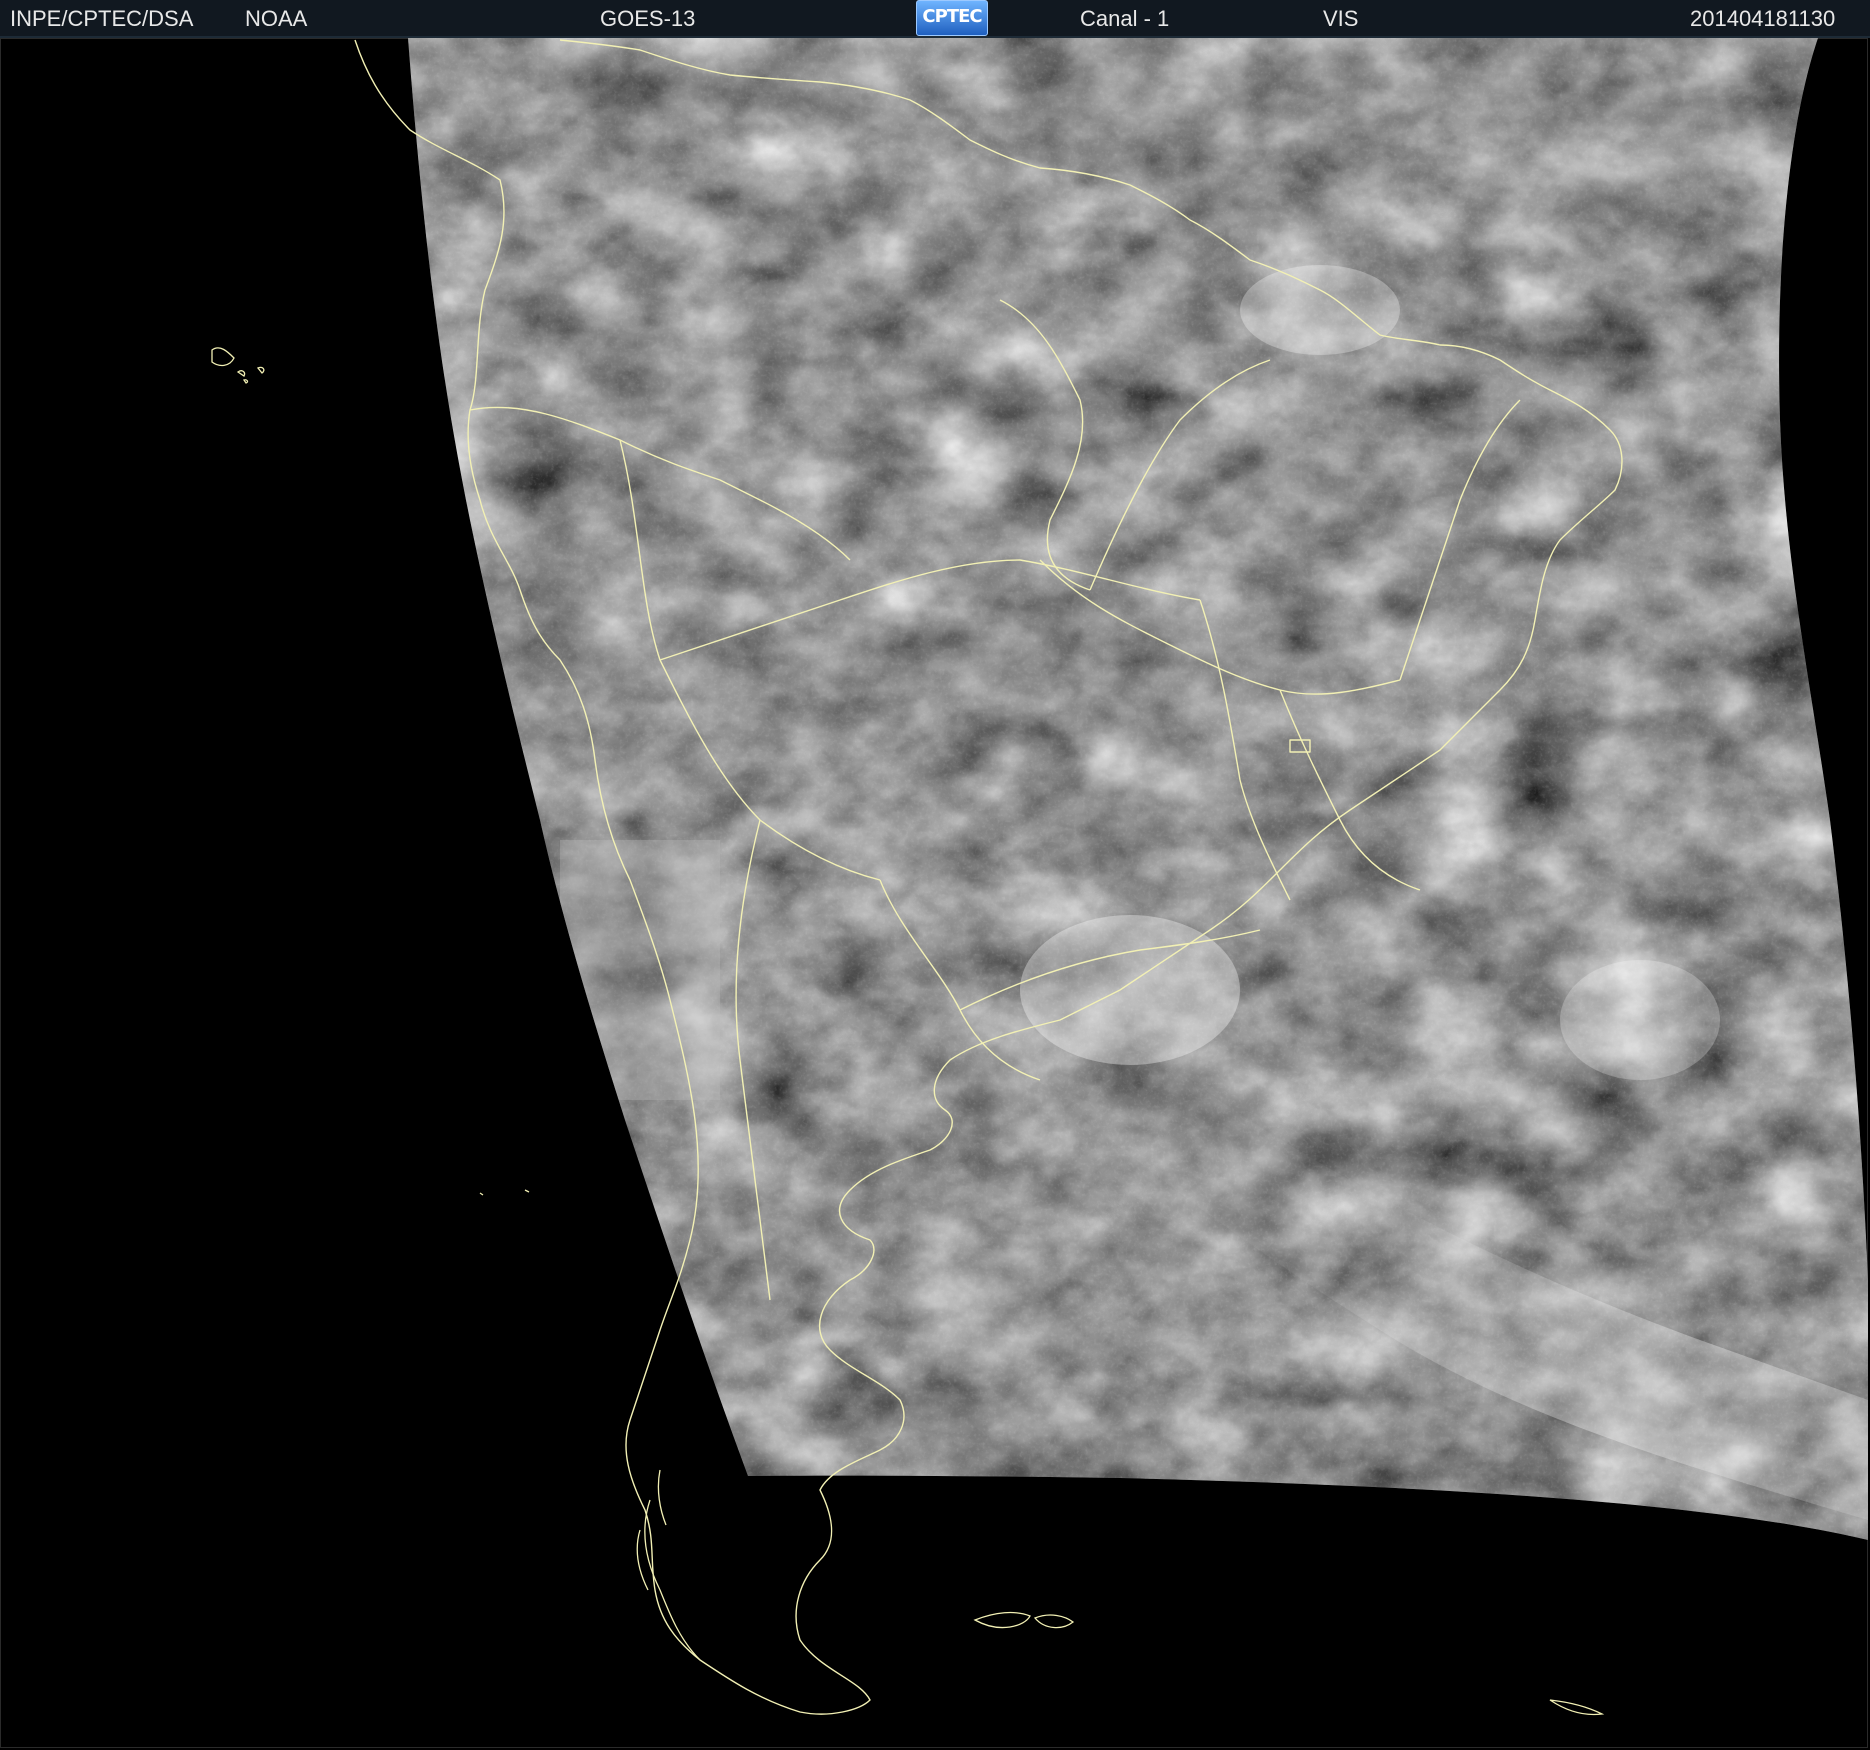 The image size is (1870, 1750). I want to click on south-georgia-island, so click(1577, 1707).